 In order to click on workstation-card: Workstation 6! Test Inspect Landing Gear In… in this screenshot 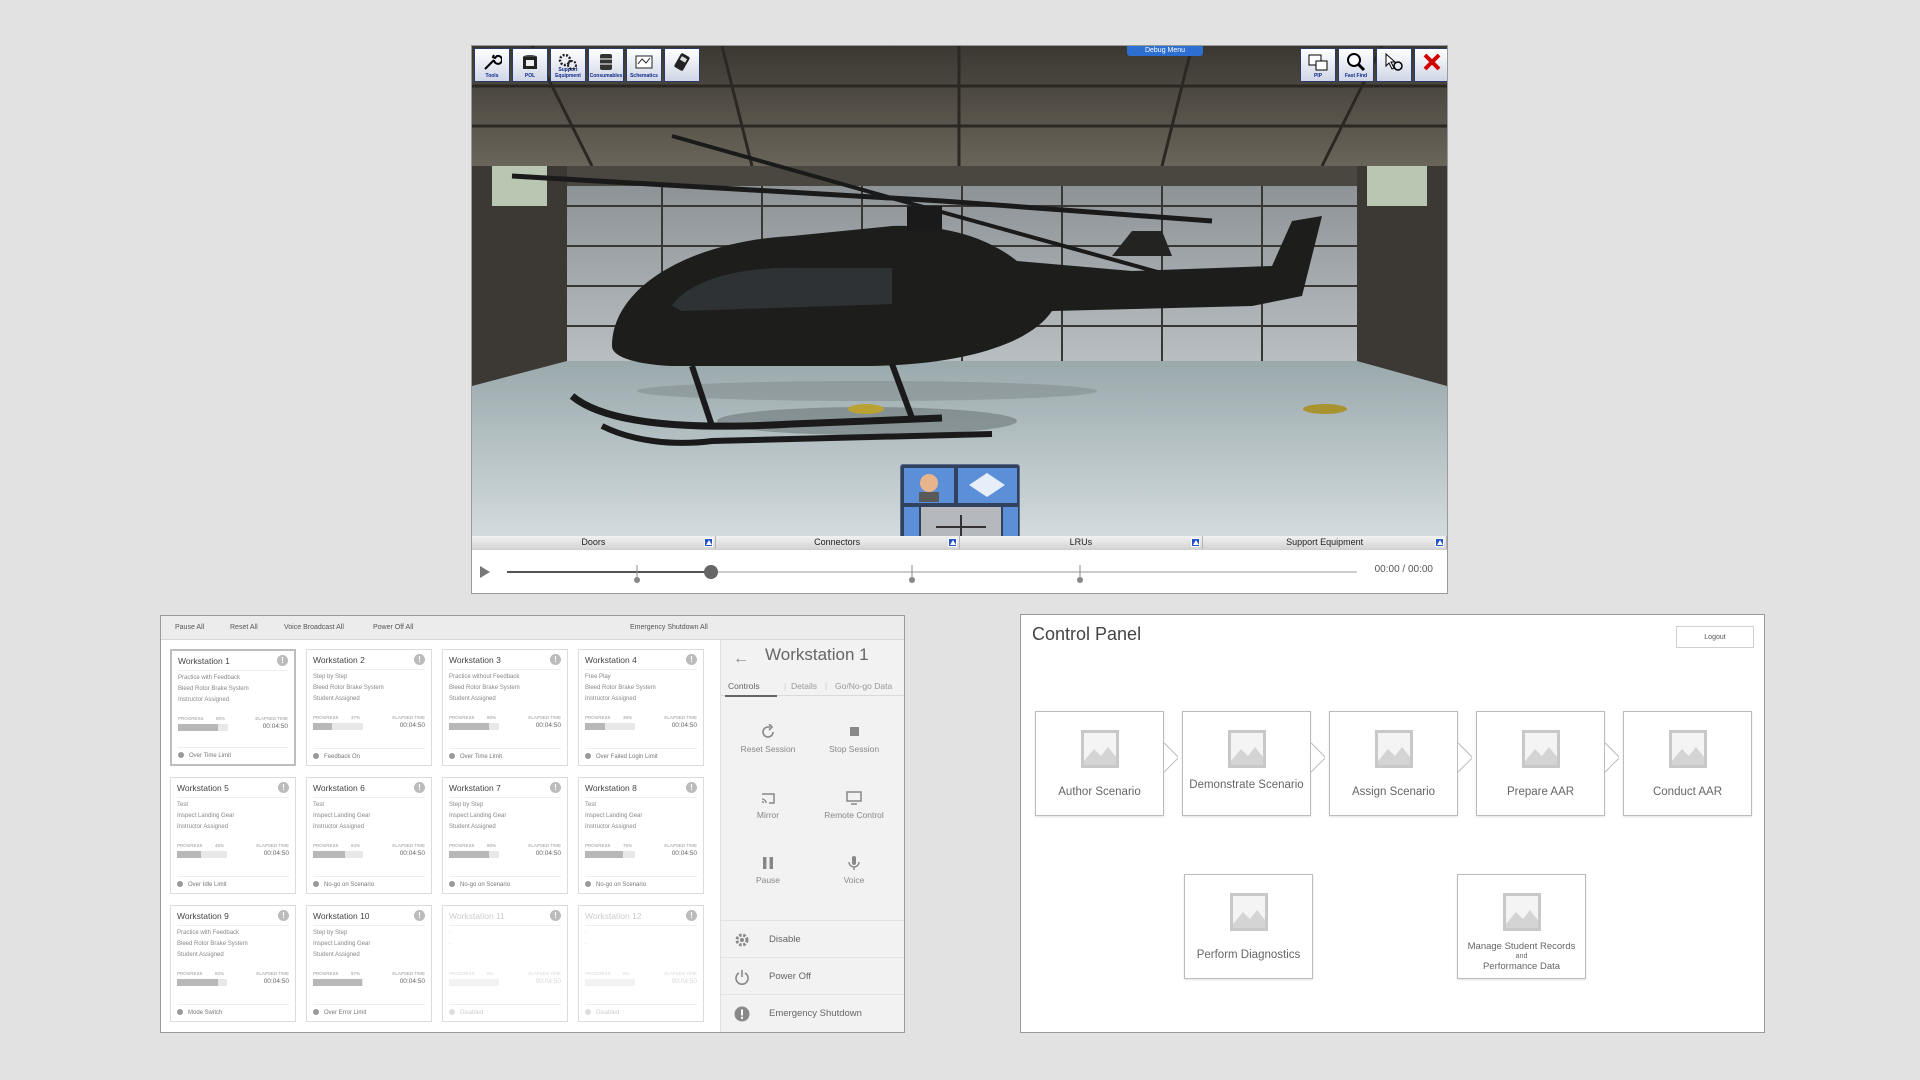, I will do `click(369, 835)`.